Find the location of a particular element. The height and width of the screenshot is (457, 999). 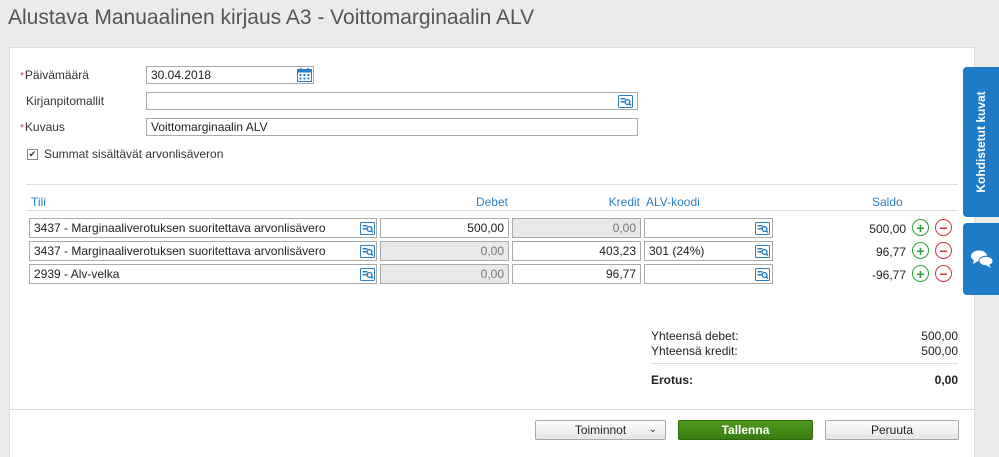

column-header-account: Tili is located at coordinates (38, 202).